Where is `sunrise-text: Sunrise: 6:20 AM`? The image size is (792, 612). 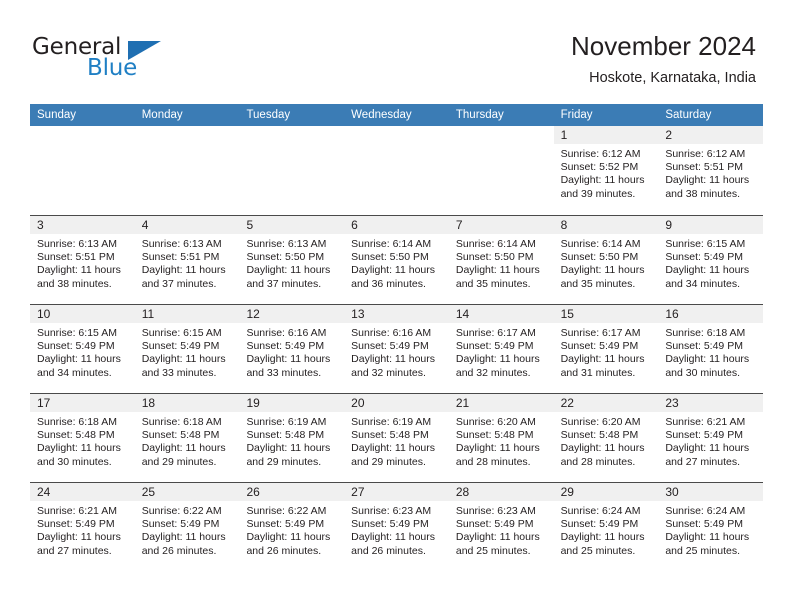
sunrise-text: Sunrise: 6:20 AM is located at coordinates (600, 422).